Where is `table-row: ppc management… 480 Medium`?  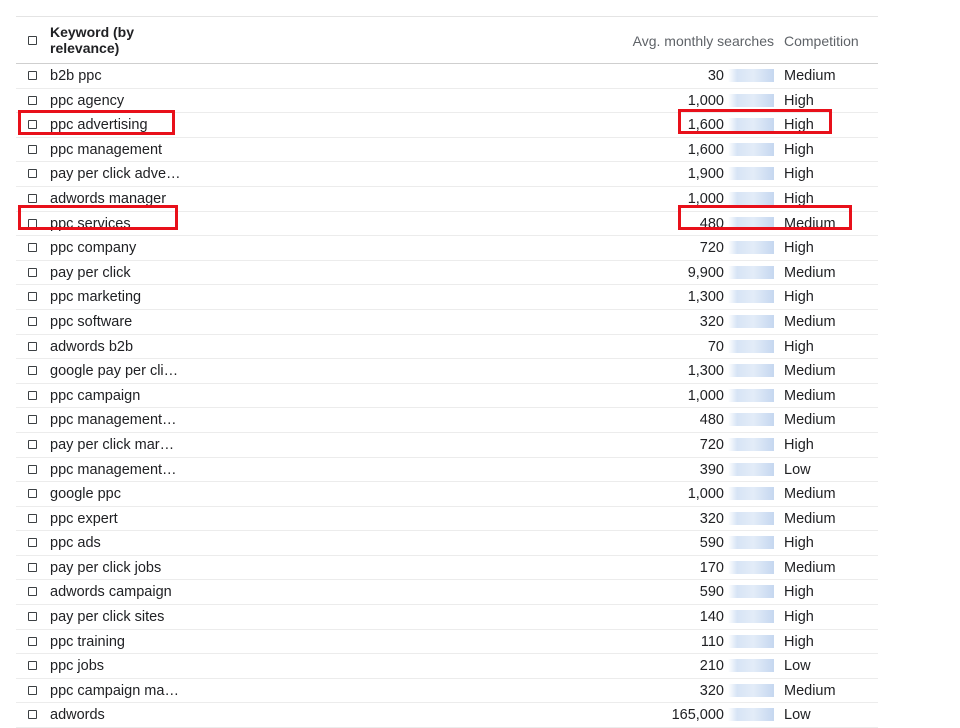 table-row: ppc management… 480 Medium is located at coordinates (447, 420).